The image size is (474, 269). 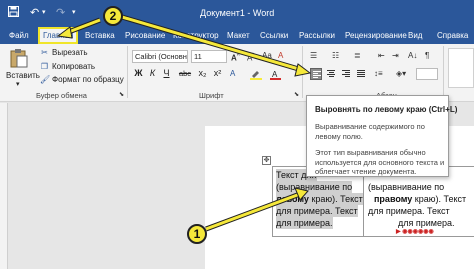 I want to click on paste-button: Вставить ▾, so click(x=23, y=68).